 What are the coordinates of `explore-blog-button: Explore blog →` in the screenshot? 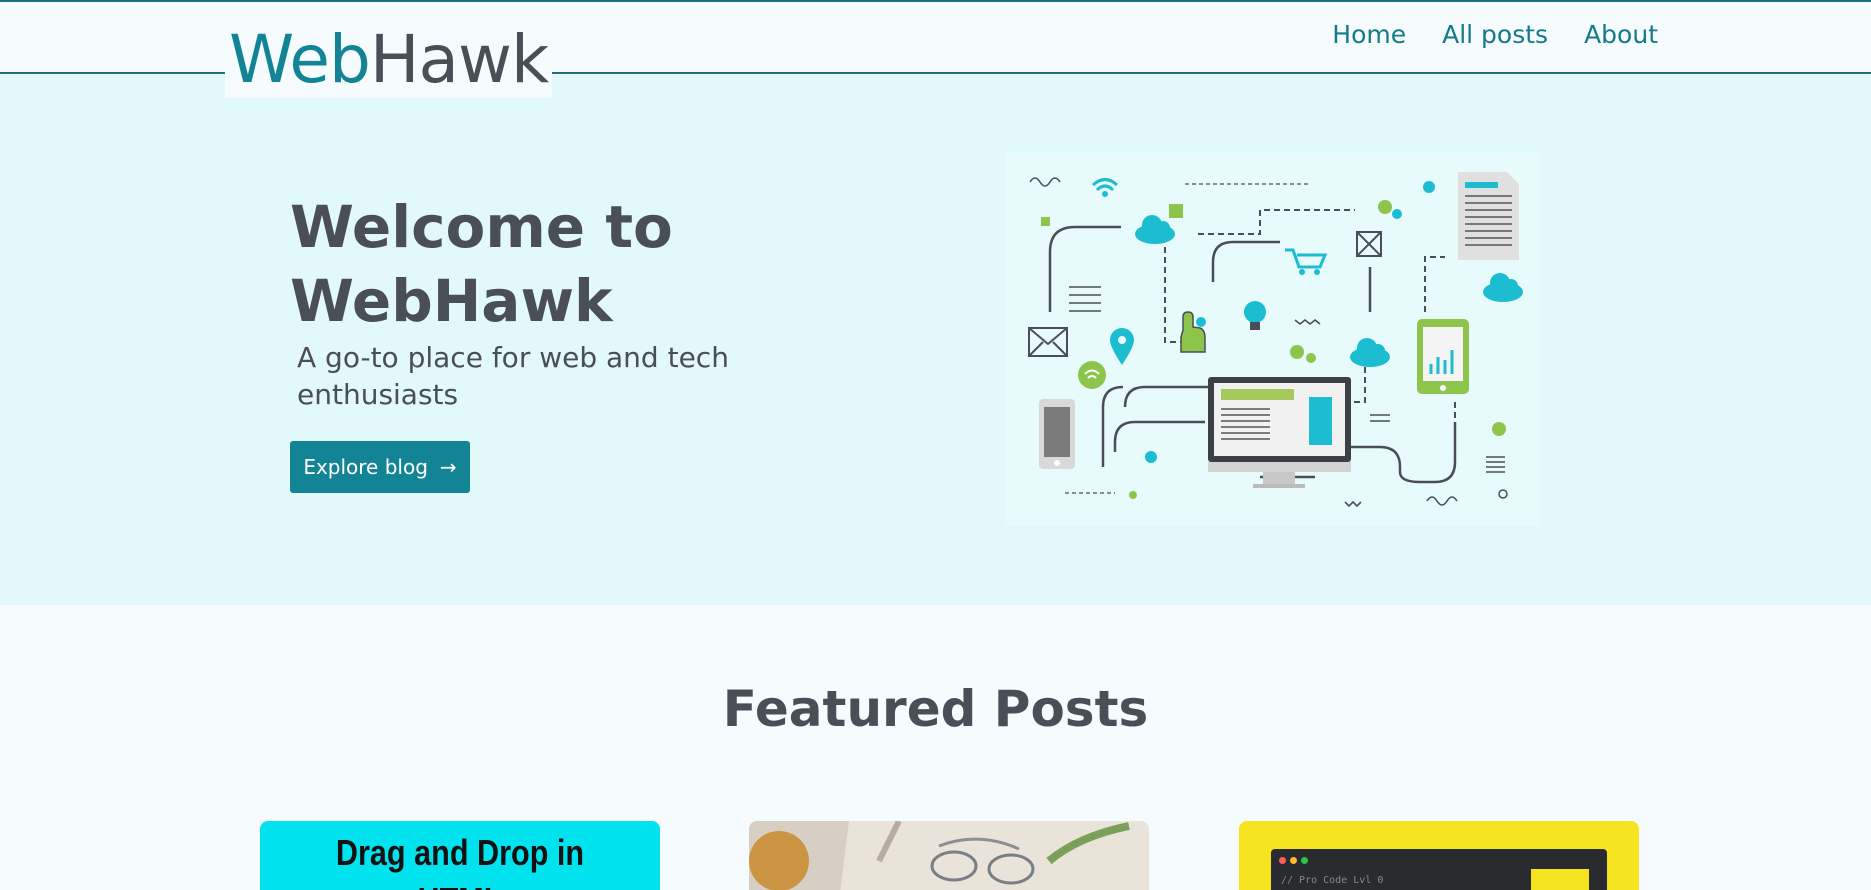 It's located at (380, 467).